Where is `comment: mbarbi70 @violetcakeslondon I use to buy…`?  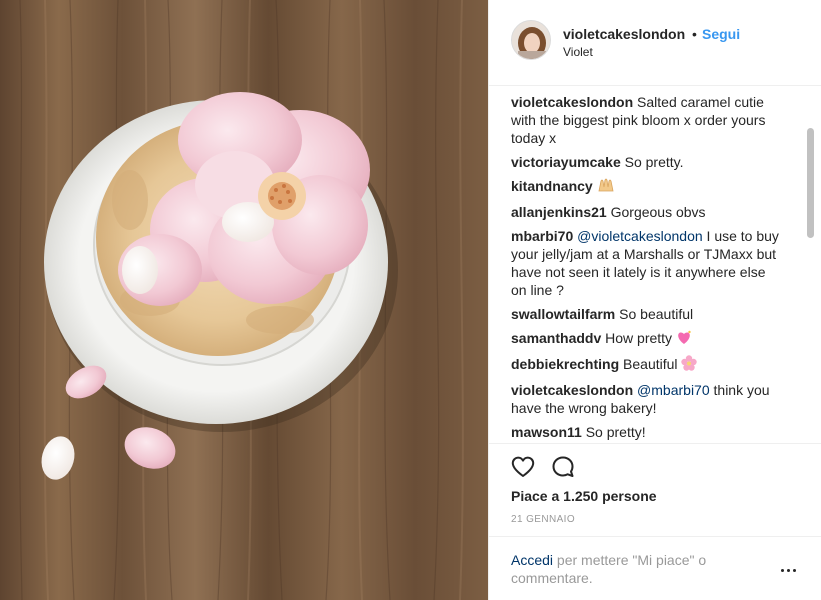 comment: mbarbi70 @violetcakeslondon I use to buy… is located at coordinates (646, 263).